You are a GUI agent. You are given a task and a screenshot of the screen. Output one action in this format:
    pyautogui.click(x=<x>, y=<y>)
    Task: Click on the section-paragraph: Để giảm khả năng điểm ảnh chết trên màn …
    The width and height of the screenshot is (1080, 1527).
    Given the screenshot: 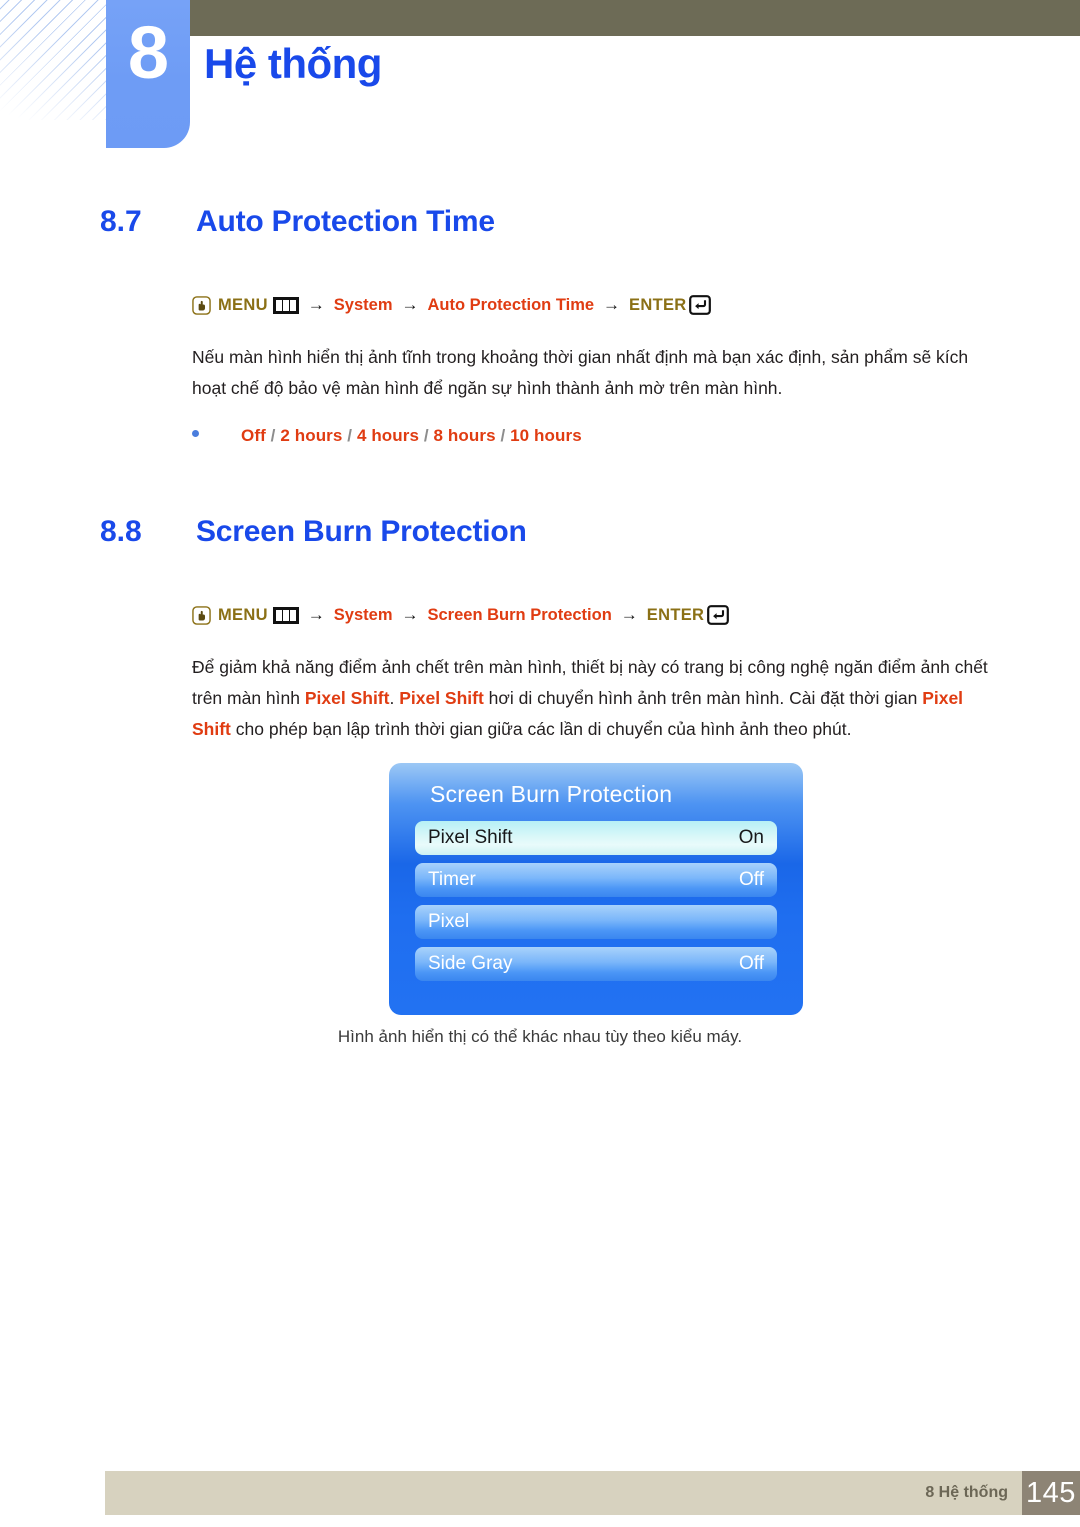 What is the action you would take?
    pyautogui.click(x=540, y=698)
    